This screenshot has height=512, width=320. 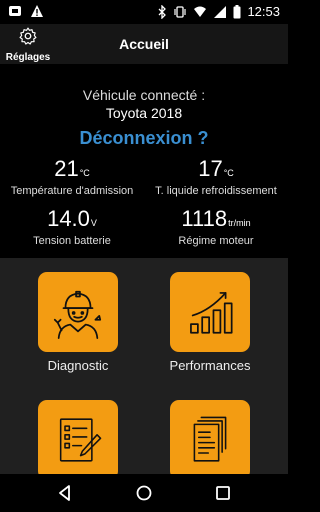 I want to click on navigation-bar, so click(x=144, y=493).